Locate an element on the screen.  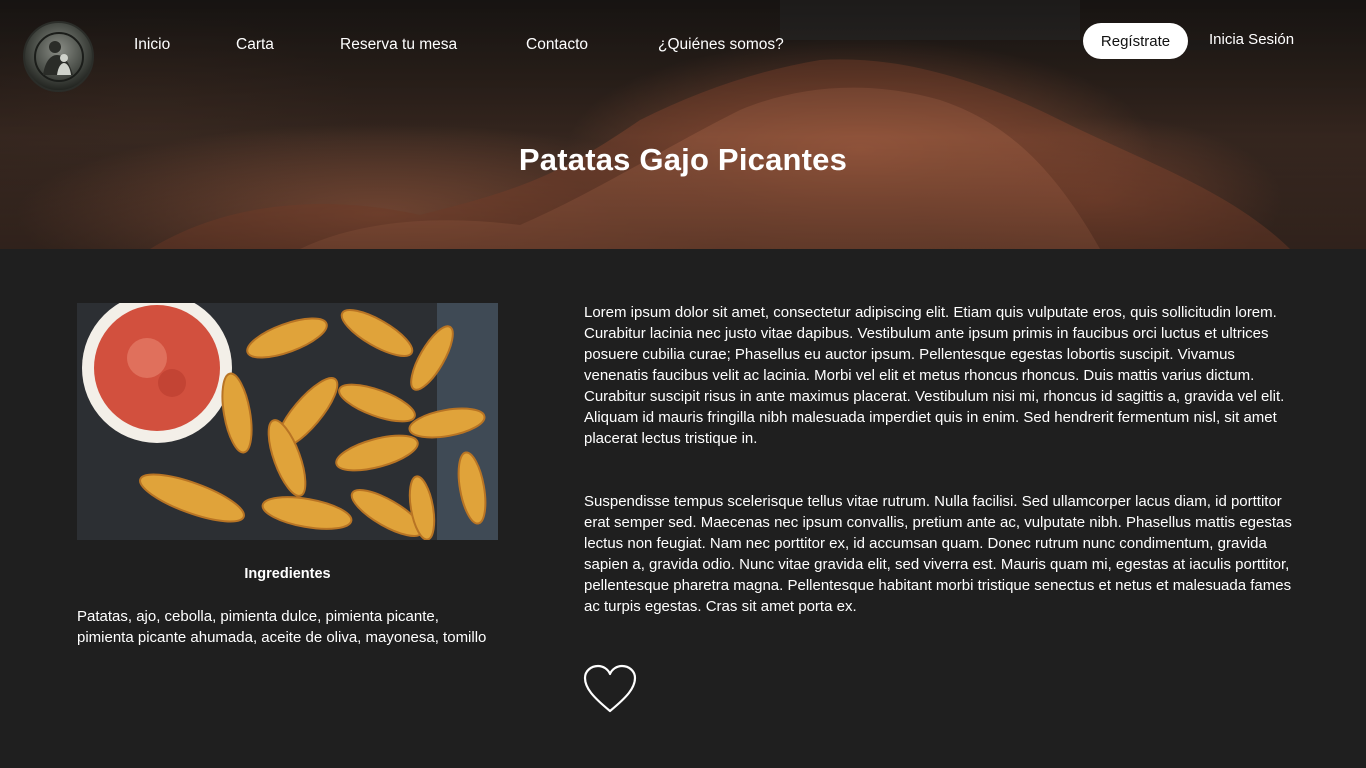
register-button: Regístrate is located at coordinates (1135, 41).